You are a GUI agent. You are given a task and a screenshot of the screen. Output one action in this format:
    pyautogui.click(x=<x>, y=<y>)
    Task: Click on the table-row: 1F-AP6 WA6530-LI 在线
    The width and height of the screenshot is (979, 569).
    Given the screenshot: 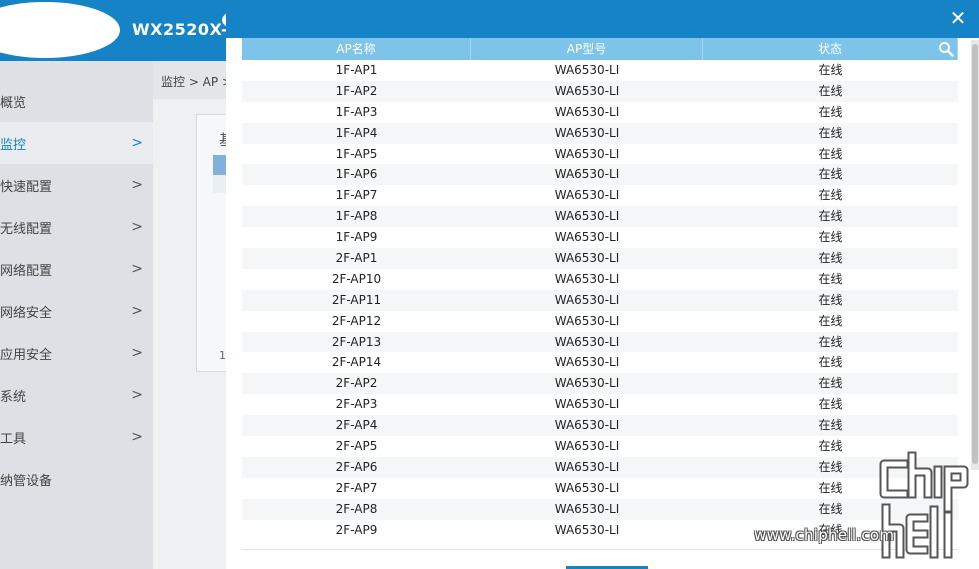 What is the action you would take?
    pyautogui.click(x=600, y=175)
    